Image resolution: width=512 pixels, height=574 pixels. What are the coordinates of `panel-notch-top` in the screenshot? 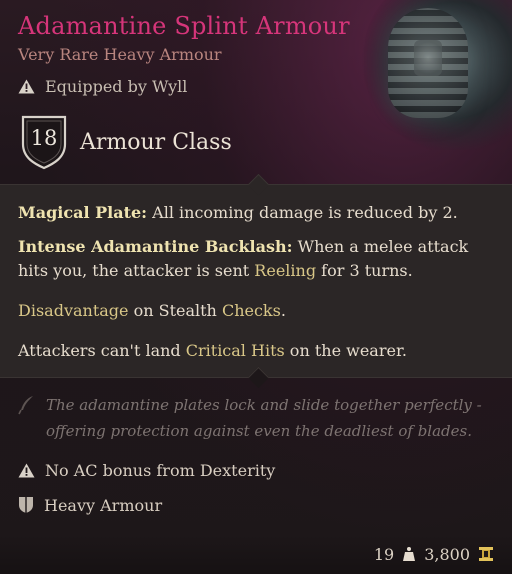 It's located at (258, 184).